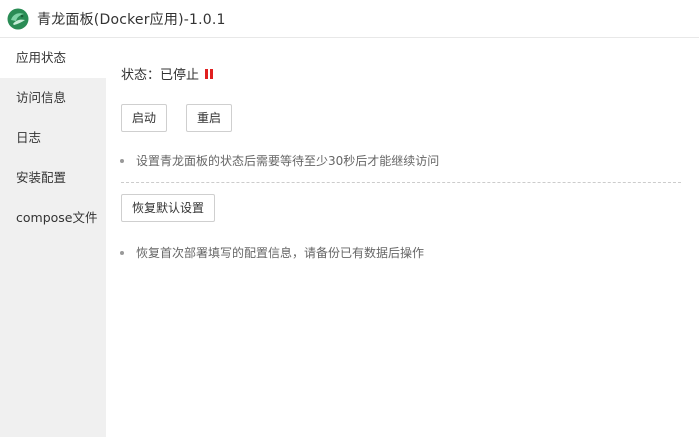  Describe the element at coordinates (349, 19) in the screenshot. I see `title-bar: 青龙面板(Docker应用)-1.0.1` at that location.